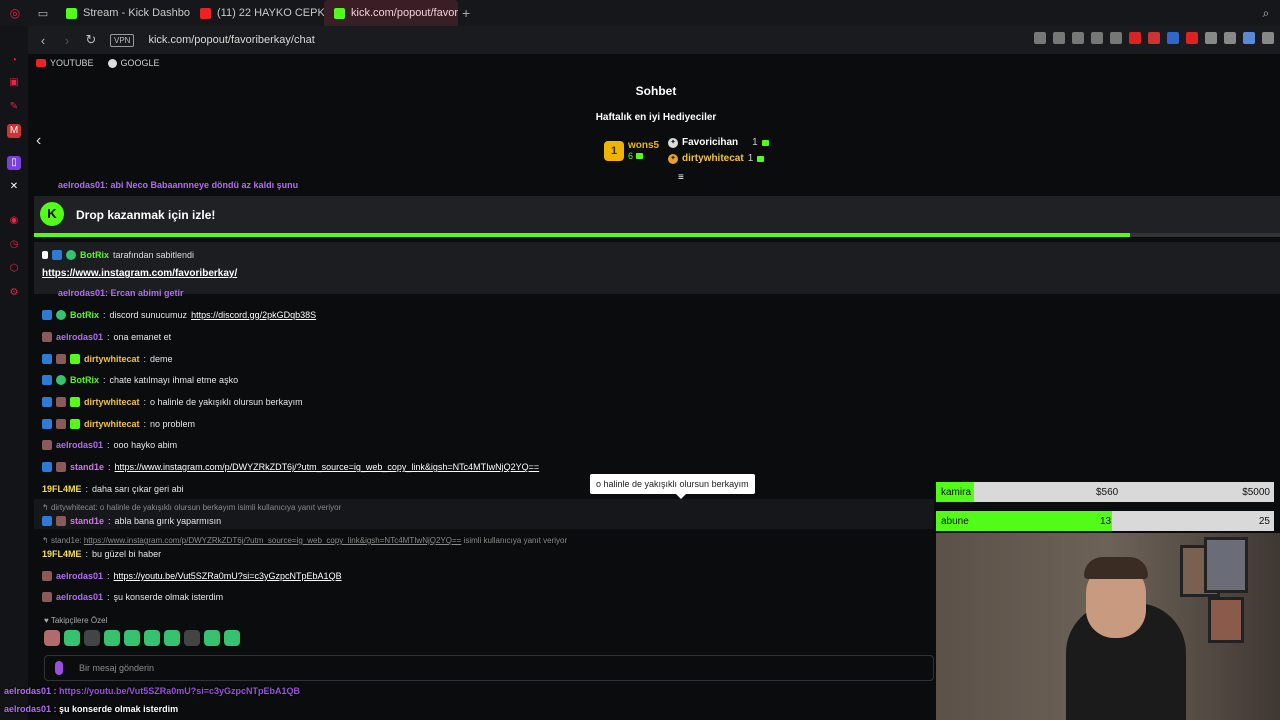 The height and width of the screenshot is (720, 1280). What do you see at coordinates (1154, 38) in the screenshot?
I see `extension-red-icon` at bounding box center [1154, 38].